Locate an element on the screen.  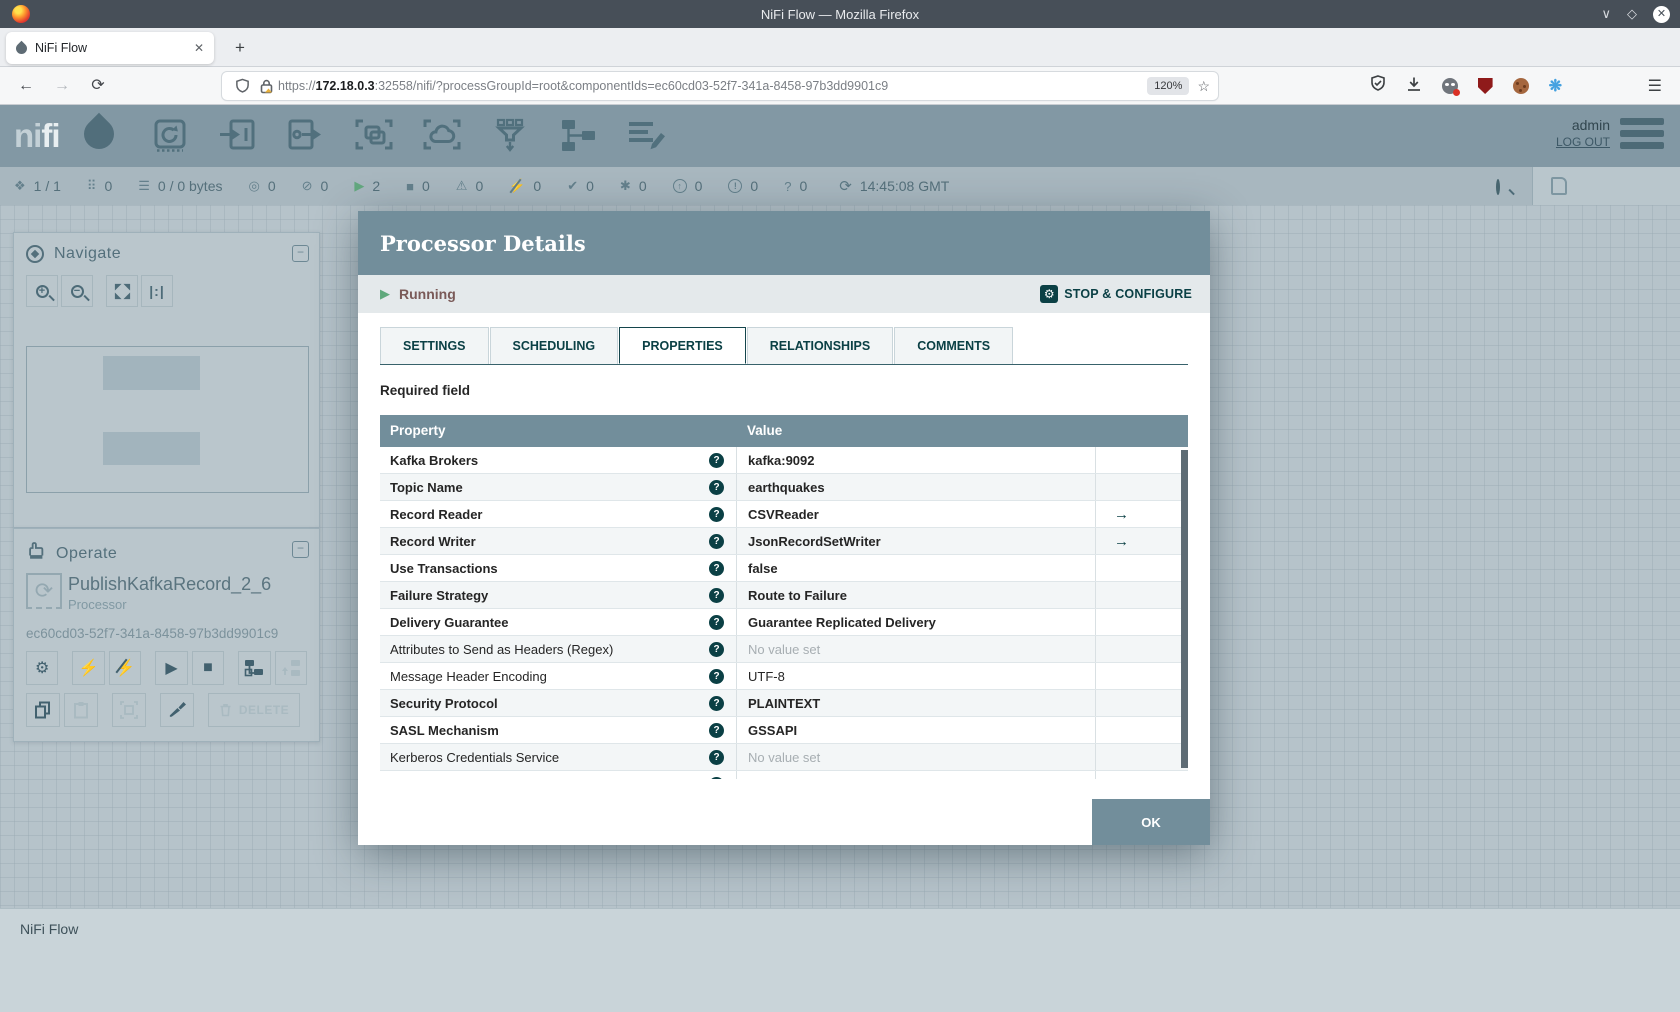
table-row: Security Protocol ? PLAINTEXT → is located at coordinates (784, 703).